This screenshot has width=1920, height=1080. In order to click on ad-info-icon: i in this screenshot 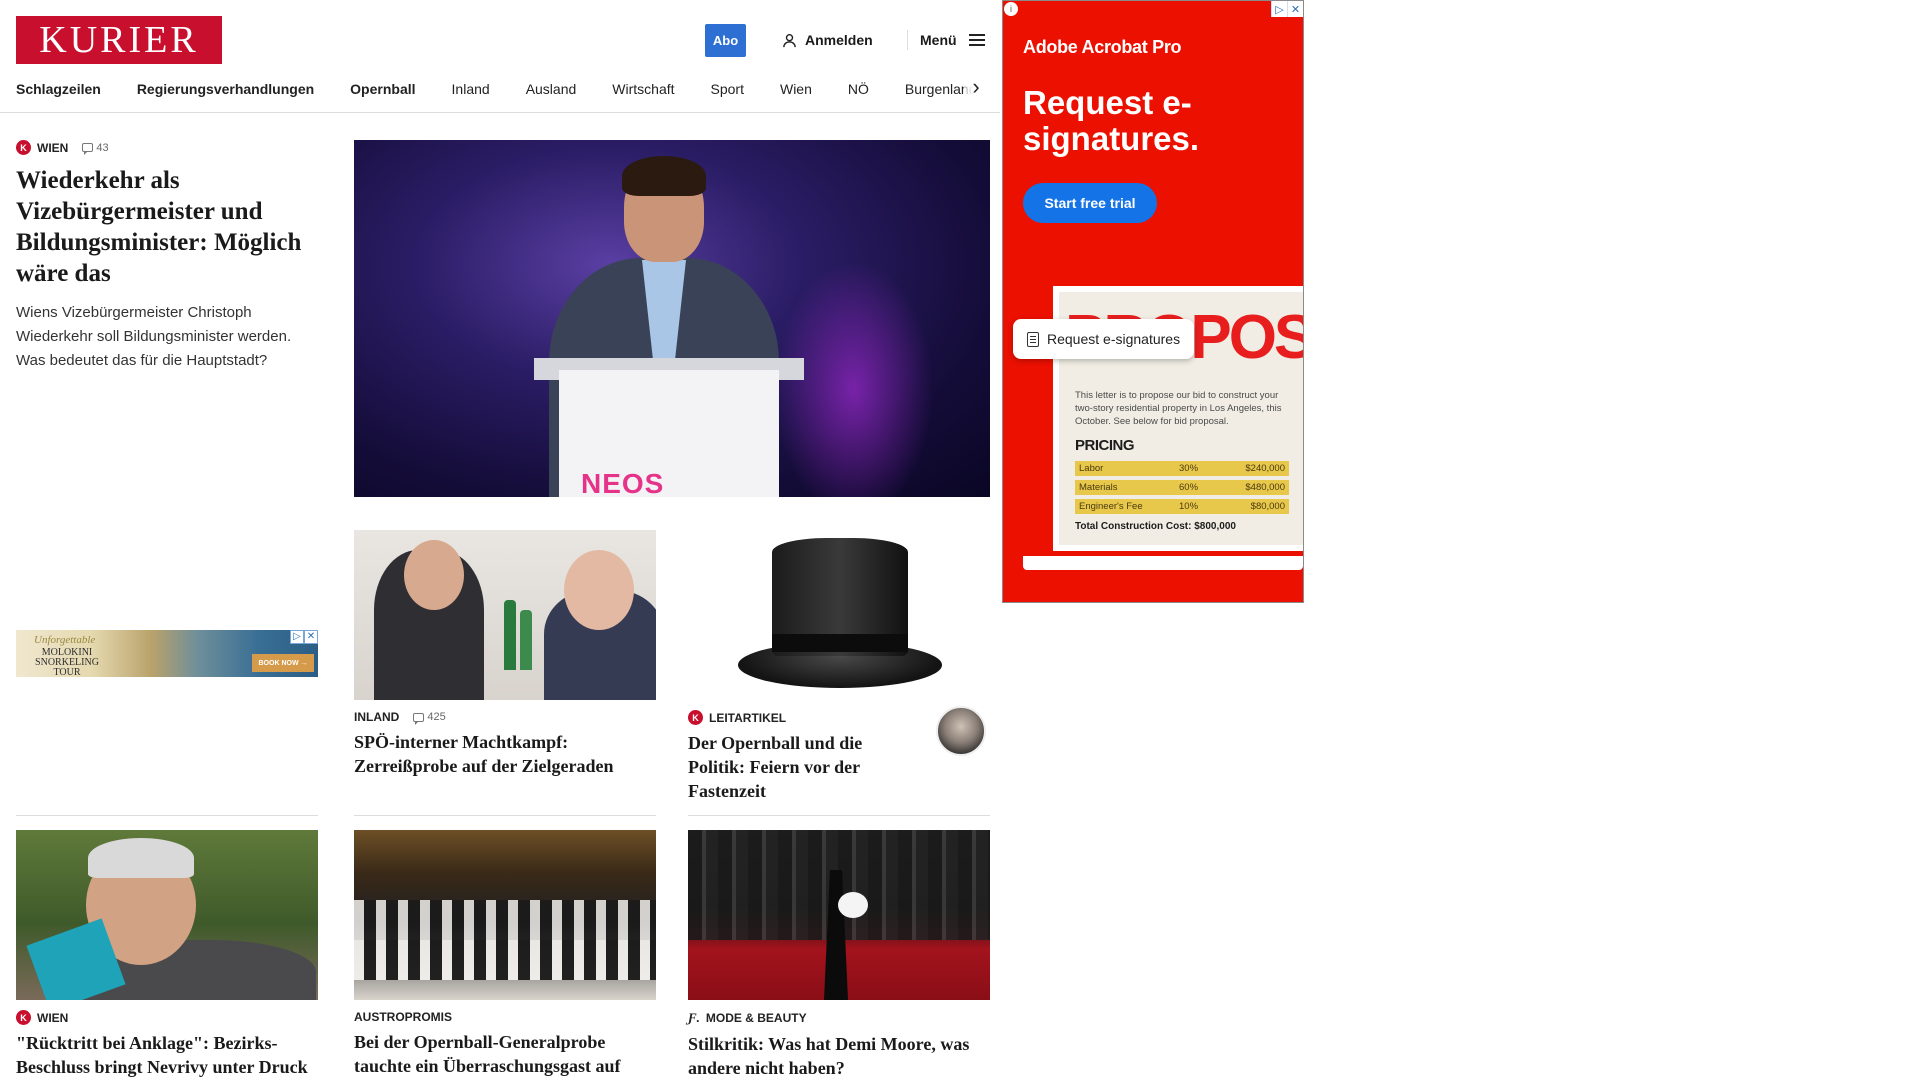, I will do `click(1011, 9)`.